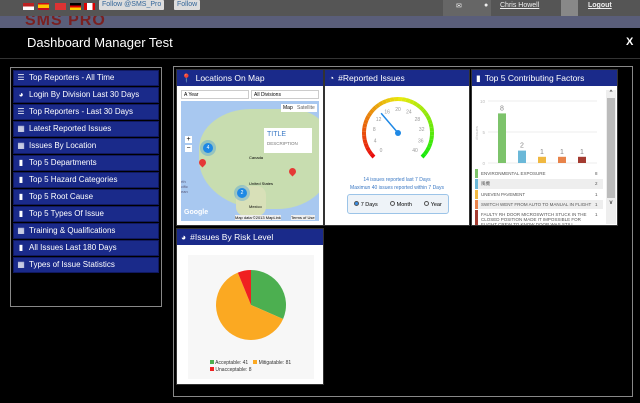 This screenshot has width=640, height=403. What do you see at coordinates (73, 247) in the screenshot?
I see `sidebar-item-label: All Issues Last 180 Days` at bounding box center [73, 247].